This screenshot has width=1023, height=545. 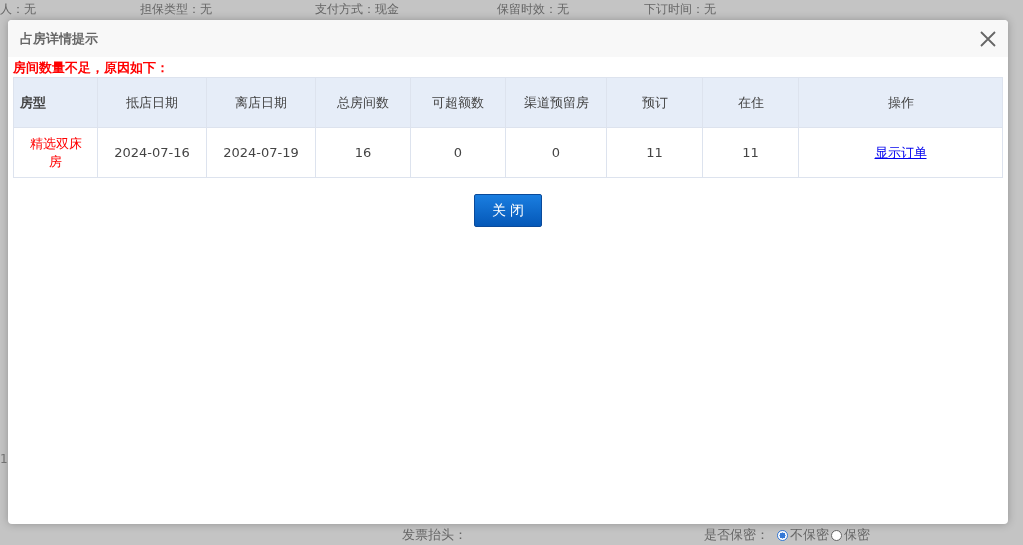 I want to click on table-cell: 2024-07-16, so click(x=152, y=152).